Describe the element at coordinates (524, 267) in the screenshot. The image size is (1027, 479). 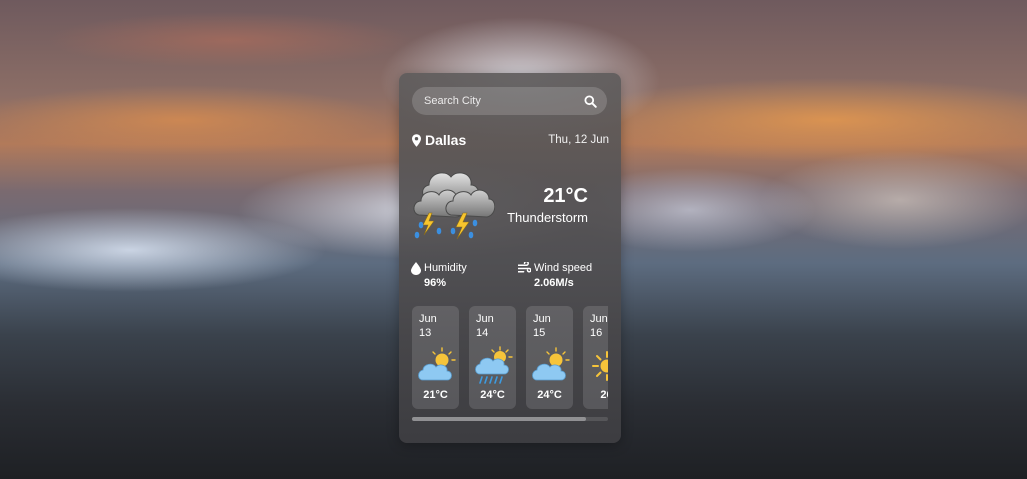
I see `wind-icon` at that location.